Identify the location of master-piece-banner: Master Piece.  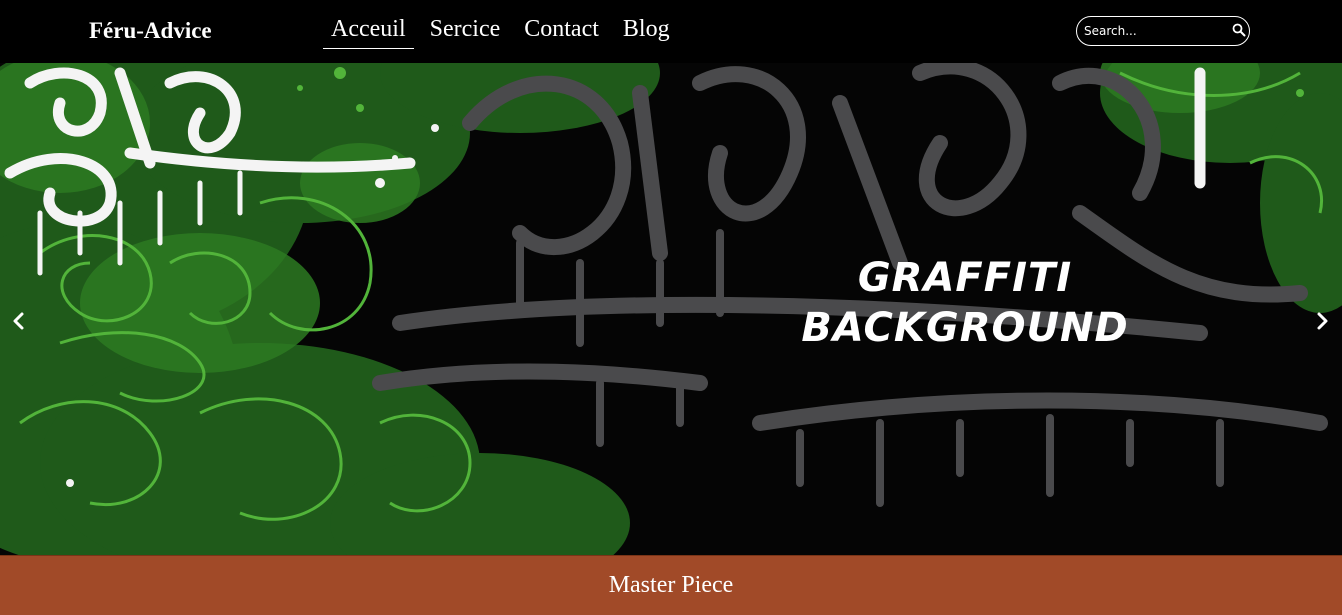
(671, 585).